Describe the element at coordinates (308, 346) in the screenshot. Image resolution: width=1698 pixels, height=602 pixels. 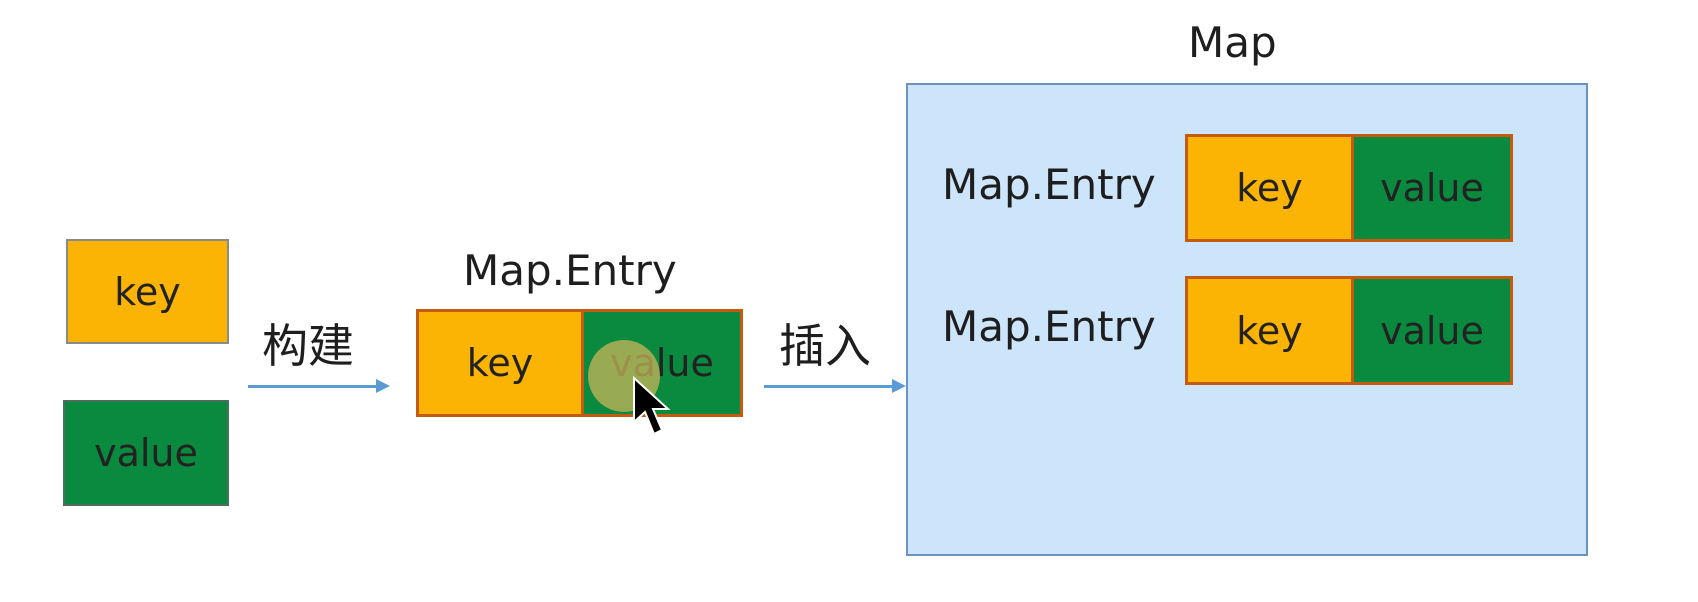
I see `build-arrow-label: 构建` at that location.